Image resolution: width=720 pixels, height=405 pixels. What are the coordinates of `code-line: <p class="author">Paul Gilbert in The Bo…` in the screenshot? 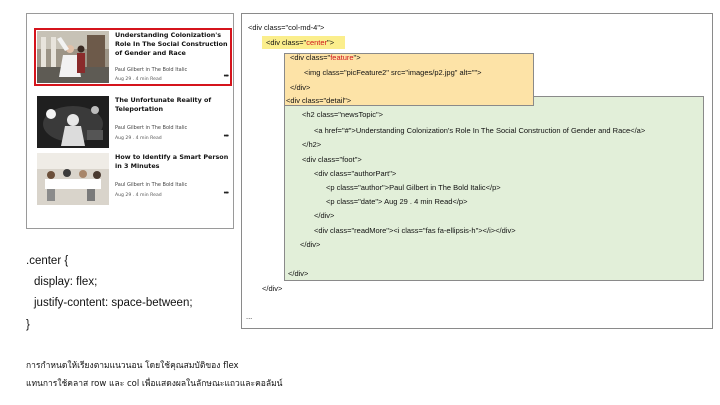 It's located at (413, 187).